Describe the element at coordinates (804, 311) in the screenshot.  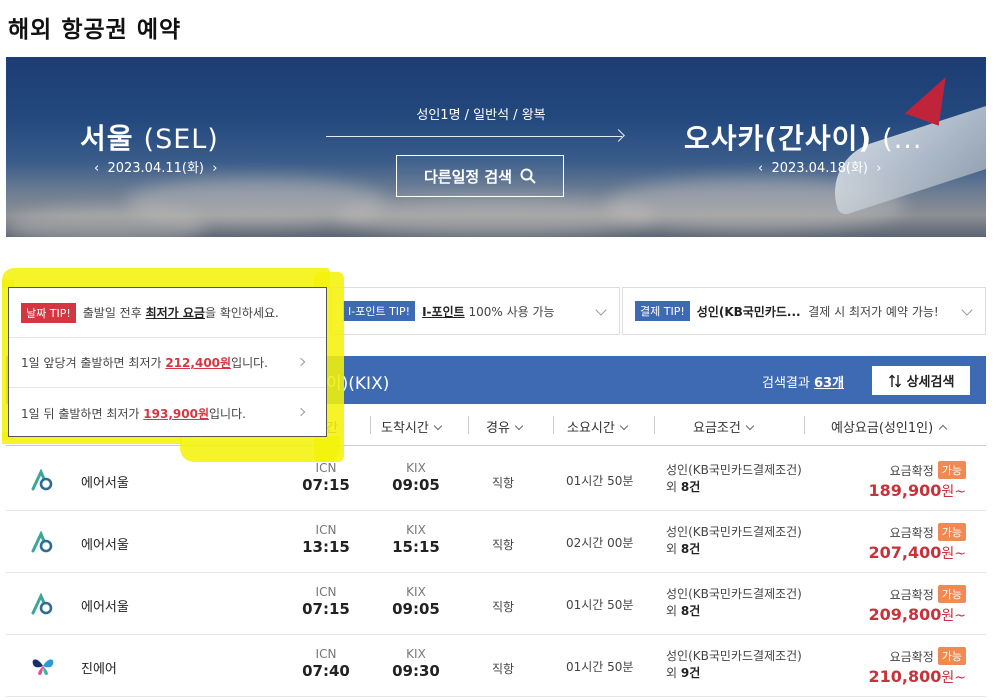
I see `payment-tip: 결제 TIP! 성인(KB국민카드... 결제 시 최저가 예약 가능!` at that location.